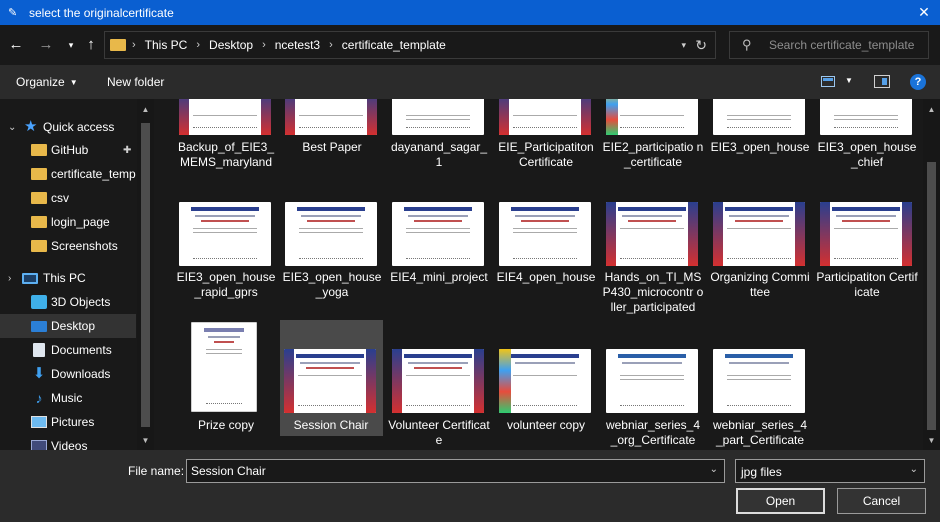 This screenshot has height=522, width=940. What do you see at coordinates (747, 44) in the screenshot?
I see `search-icon: ⚲` at bounding box center [747, 44].